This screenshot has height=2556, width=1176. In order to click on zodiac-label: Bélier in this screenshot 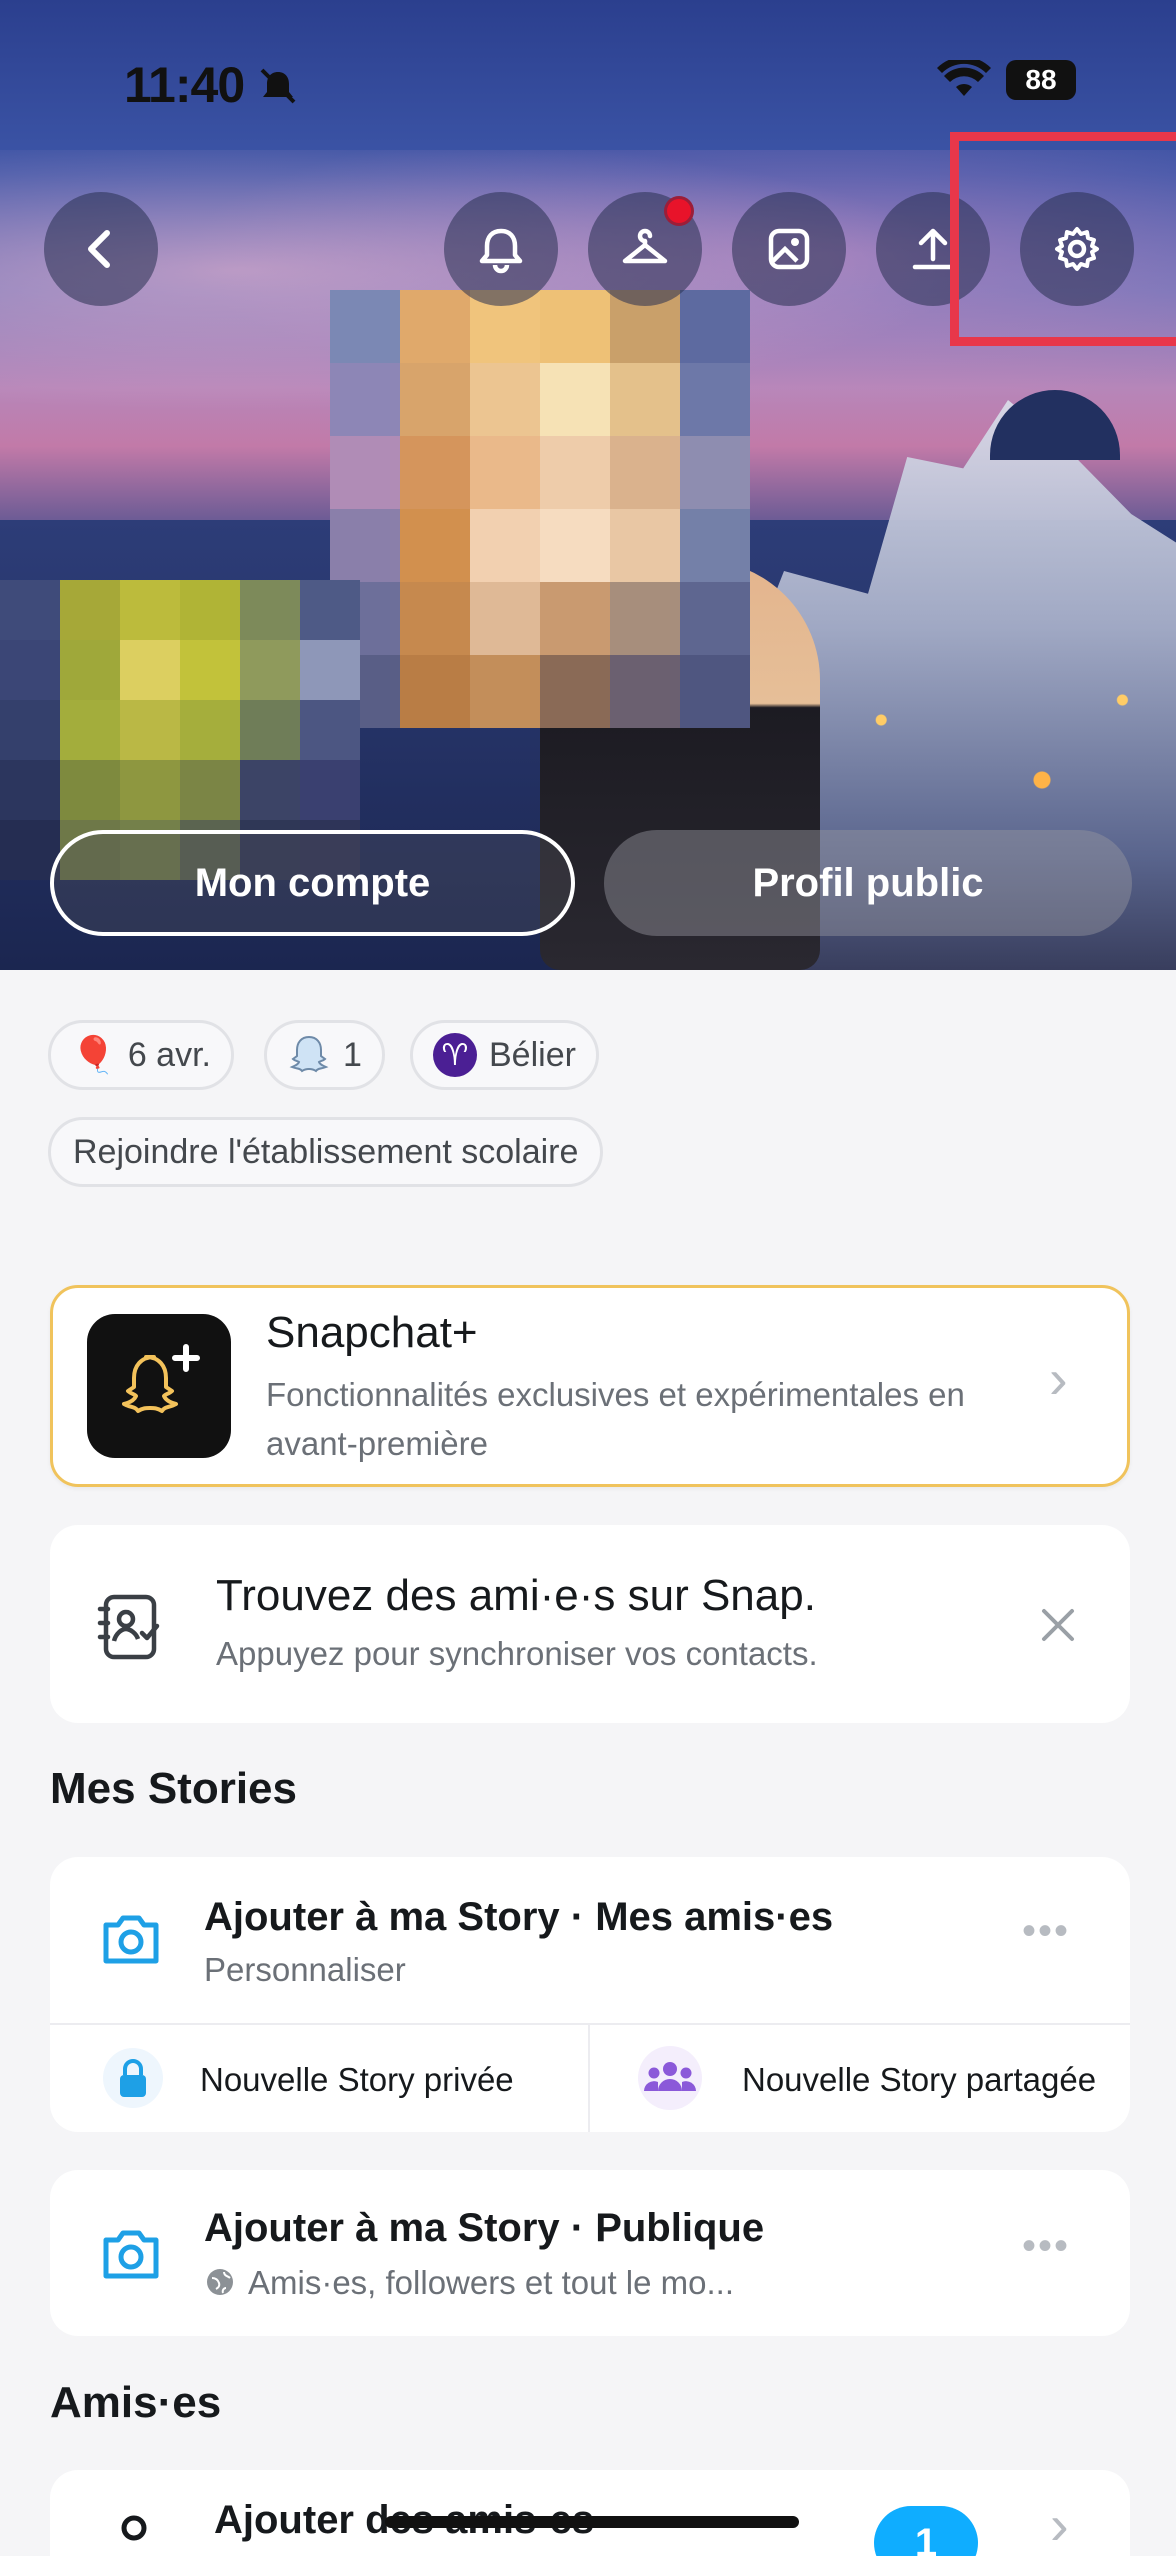, I will do `click(532, 1054)`.